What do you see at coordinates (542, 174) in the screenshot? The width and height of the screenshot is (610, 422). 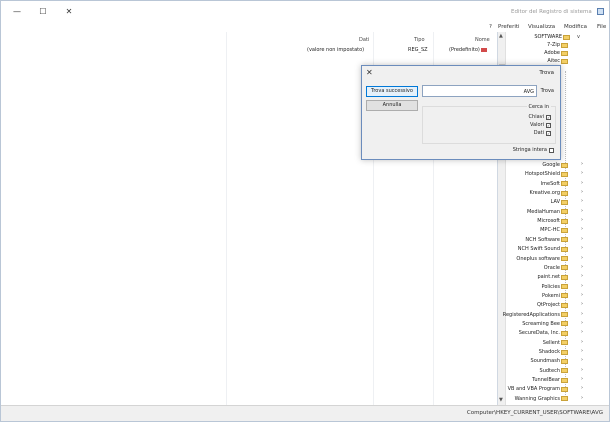 I see `tree-item-label: HotspotShield` at bounding box center [542, 174].